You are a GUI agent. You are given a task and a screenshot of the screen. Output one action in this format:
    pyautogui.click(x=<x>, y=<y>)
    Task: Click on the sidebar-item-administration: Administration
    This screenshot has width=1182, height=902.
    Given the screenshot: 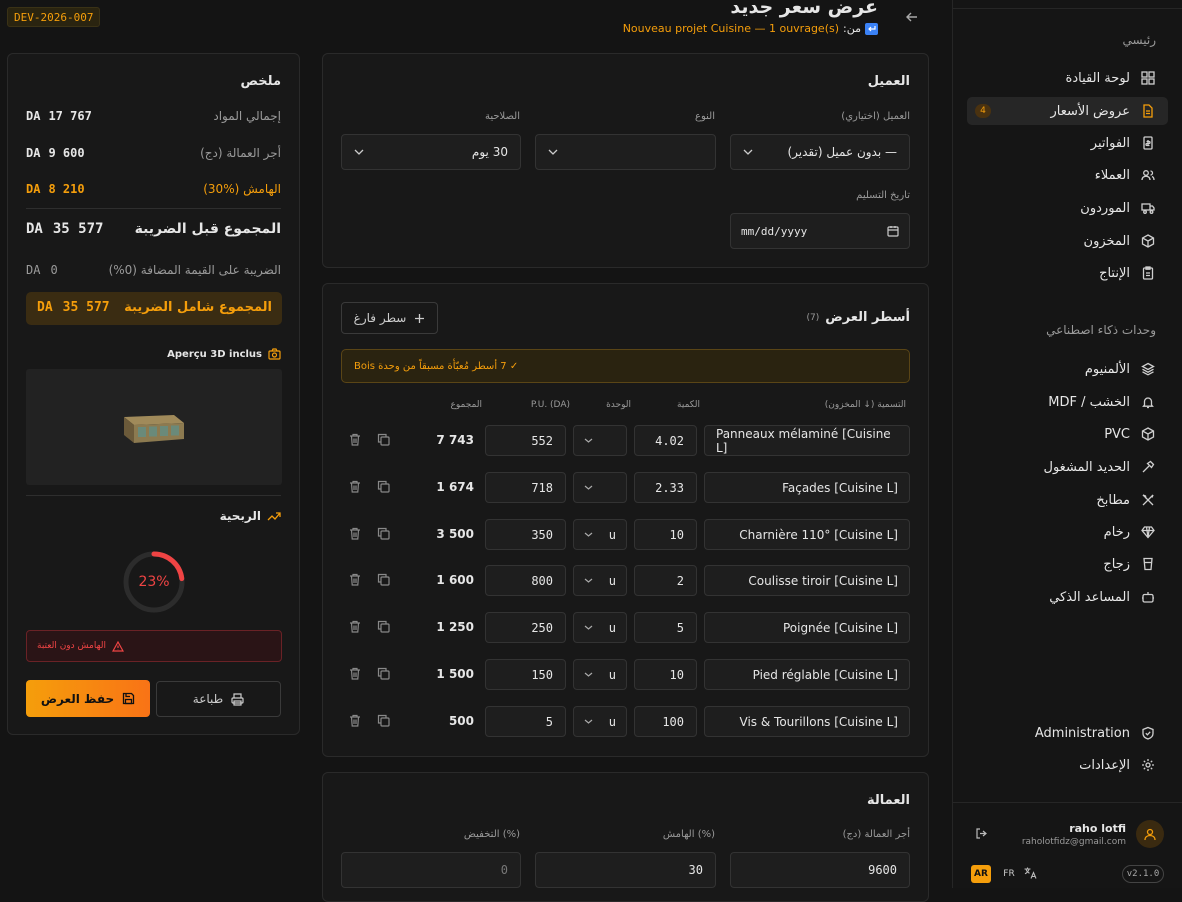 What is the action you would take?
    pyautogui.click(x=1095, y=733)
    